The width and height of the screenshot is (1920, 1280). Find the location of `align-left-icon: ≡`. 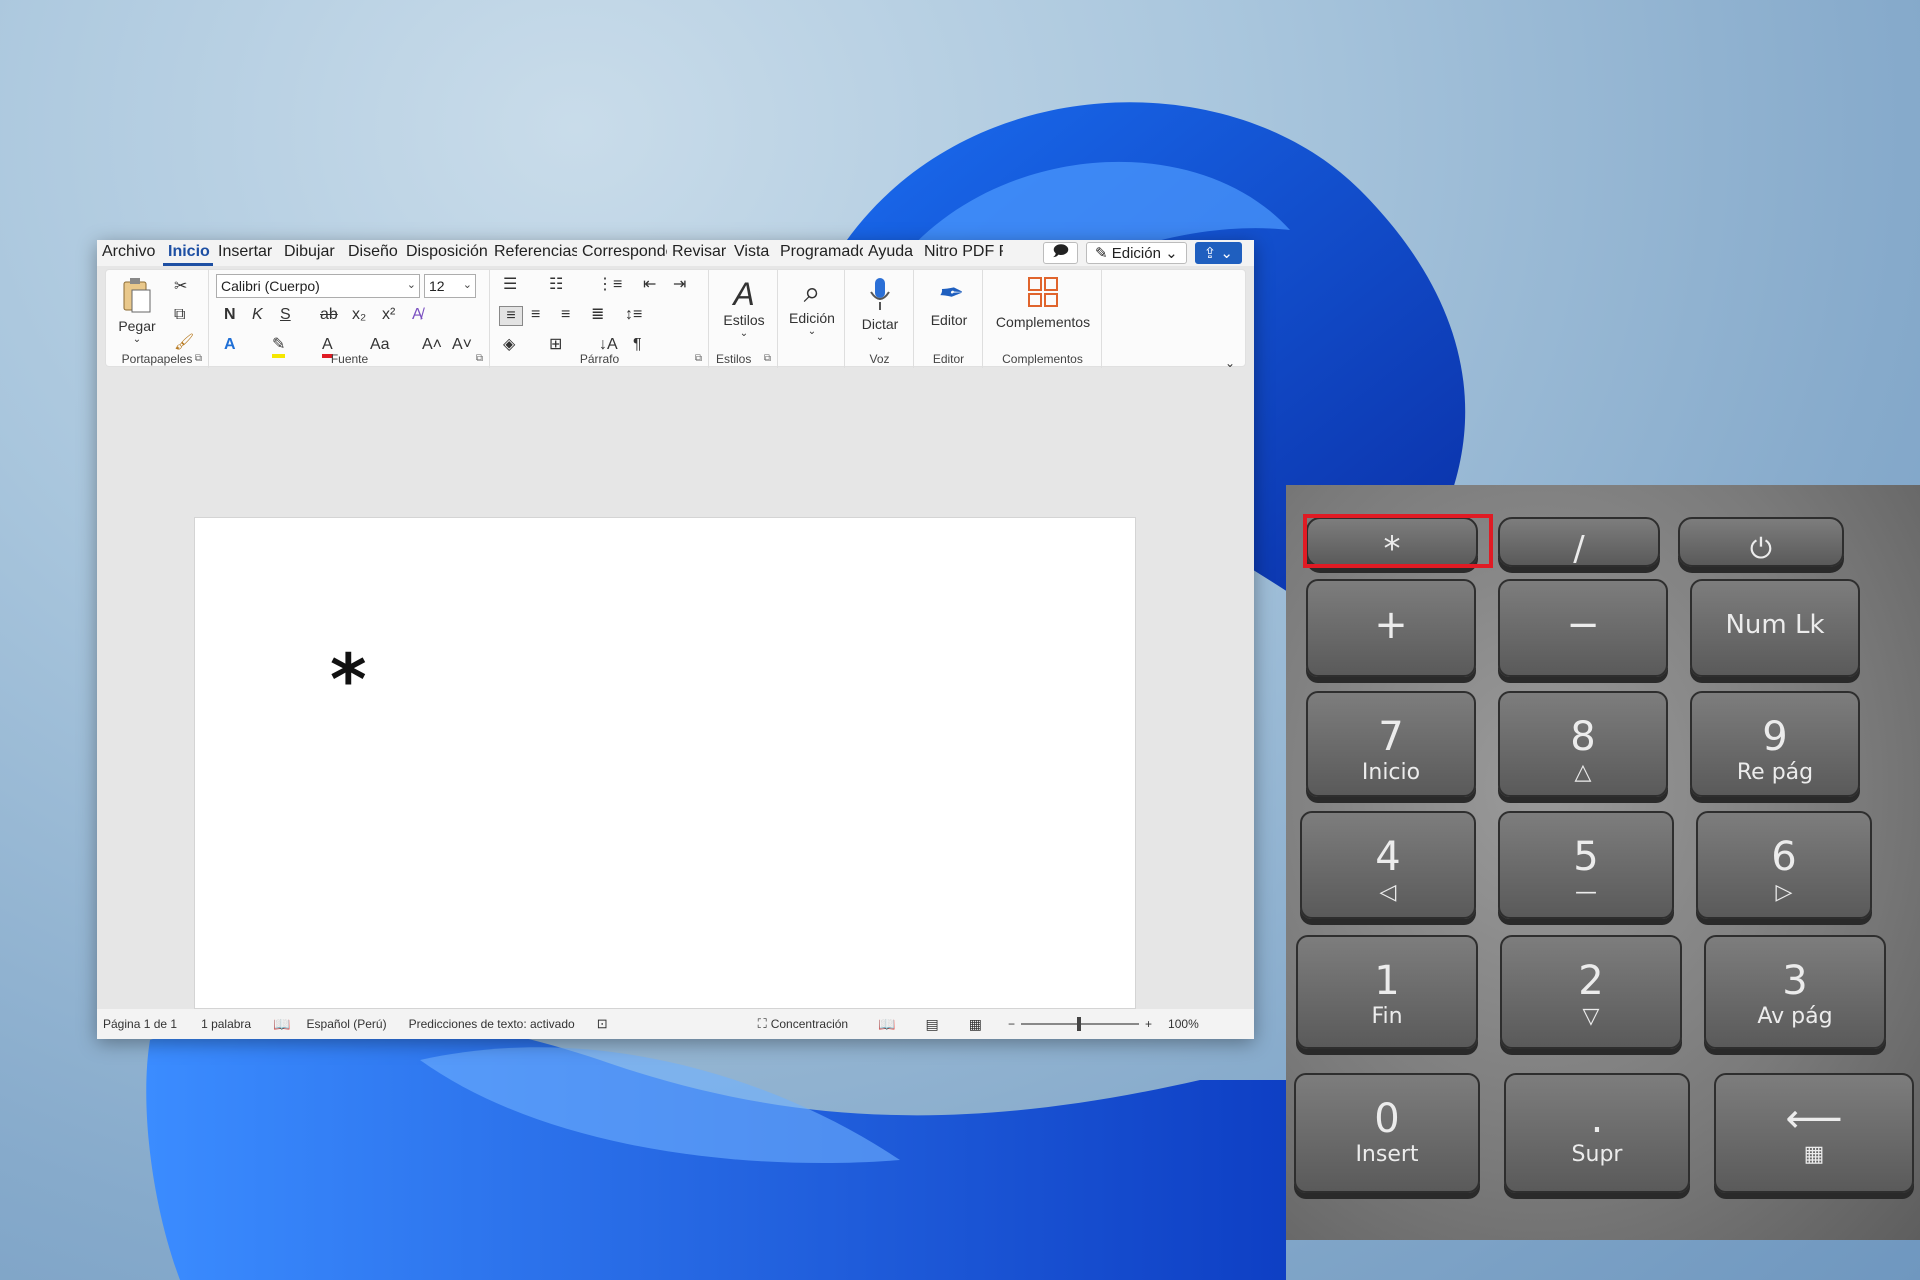

align-left-icon: ≡ is located at coordinates (511, 316).